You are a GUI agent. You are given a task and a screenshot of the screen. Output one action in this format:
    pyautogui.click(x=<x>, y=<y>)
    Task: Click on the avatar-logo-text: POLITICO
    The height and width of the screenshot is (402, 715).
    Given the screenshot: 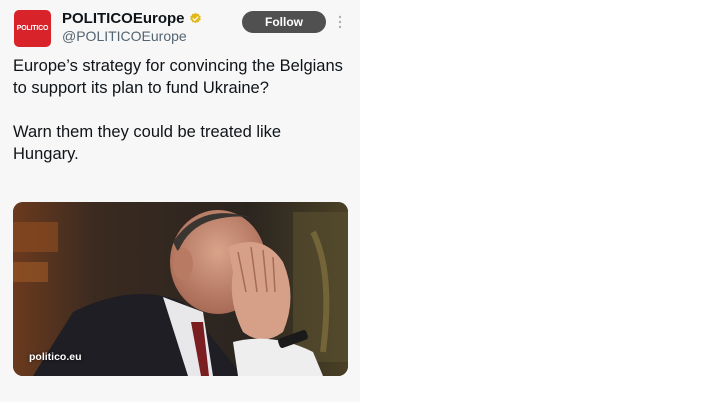 What is the action you would take?
    pyautogui.click(x=32, y=28)
    